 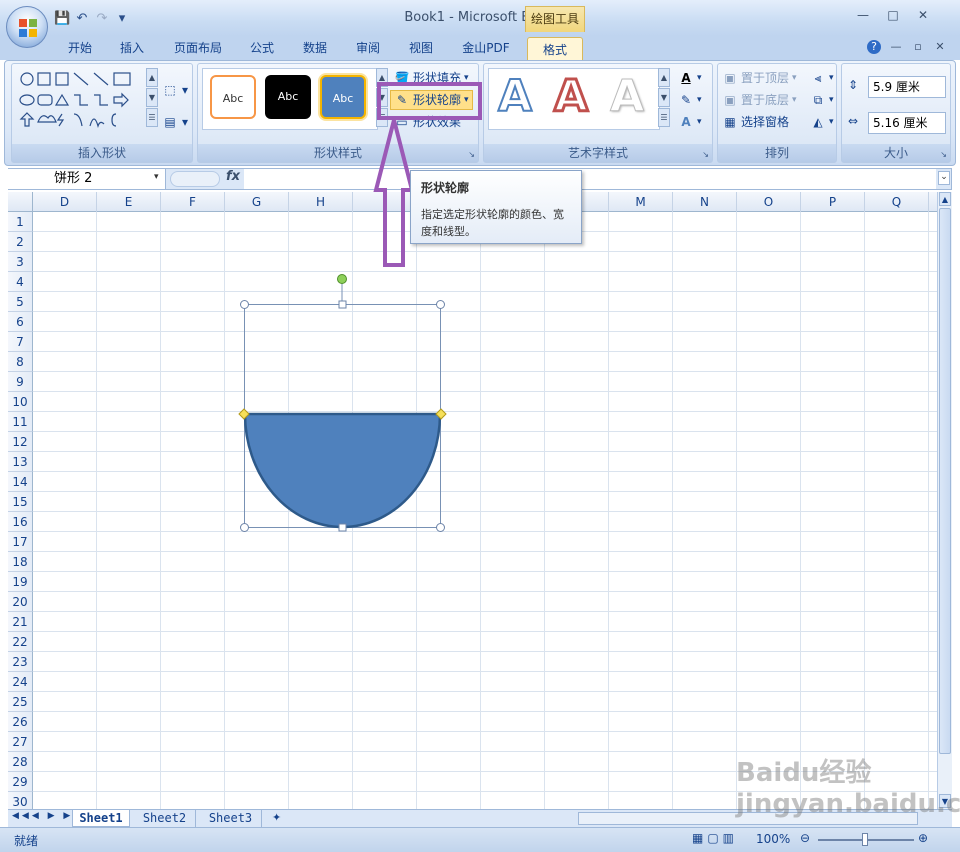 What do you see at coordinates (20, 442) in the screenshot?
I see `row-header: 12` at bounding box center [20, 442].